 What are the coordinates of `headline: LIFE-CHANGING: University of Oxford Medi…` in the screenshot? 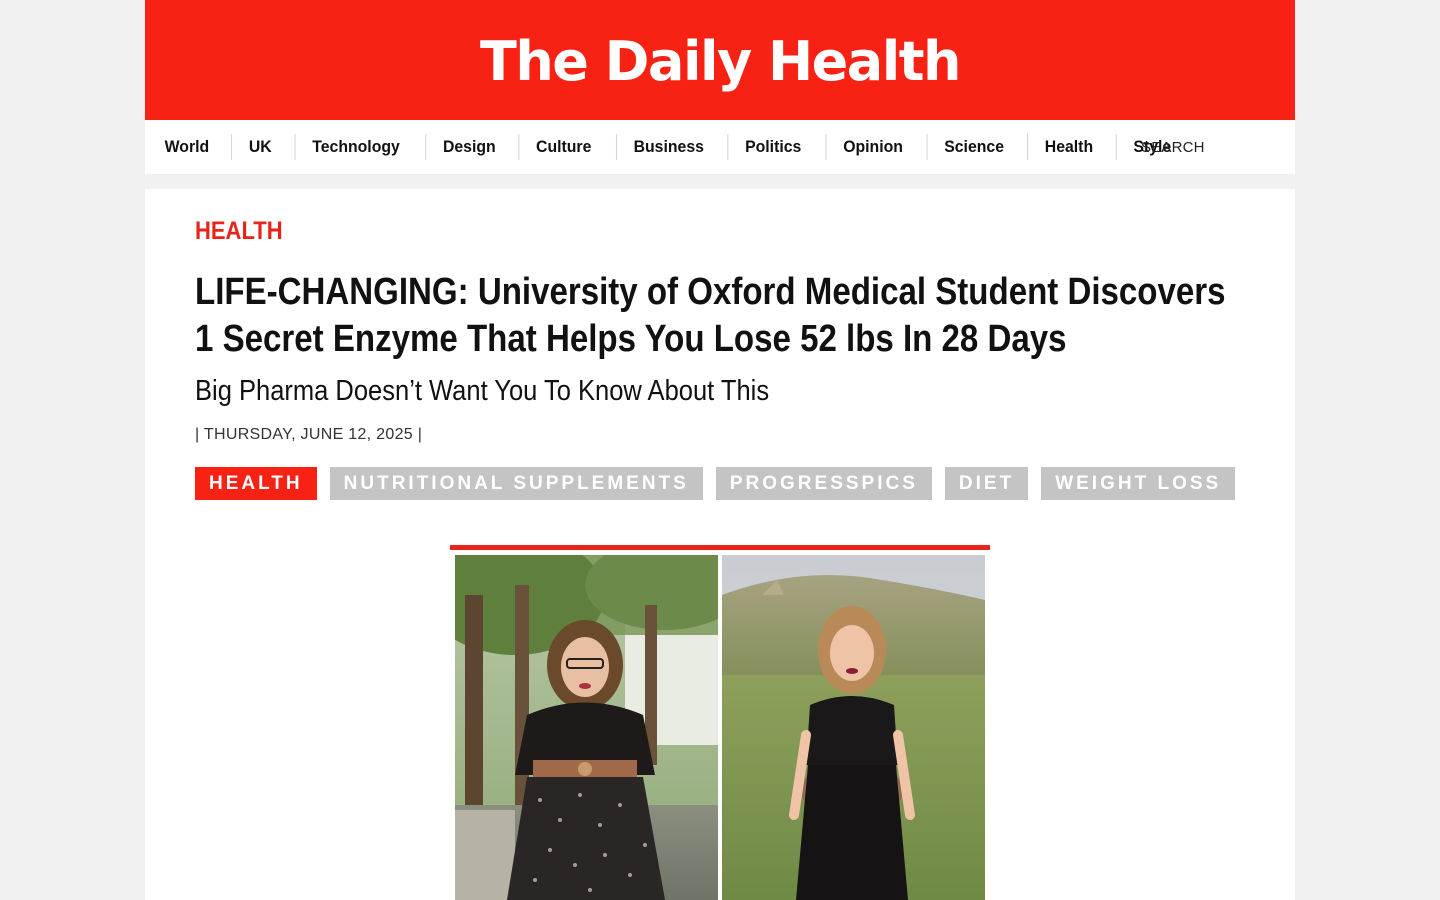 It's located at (710, 315).